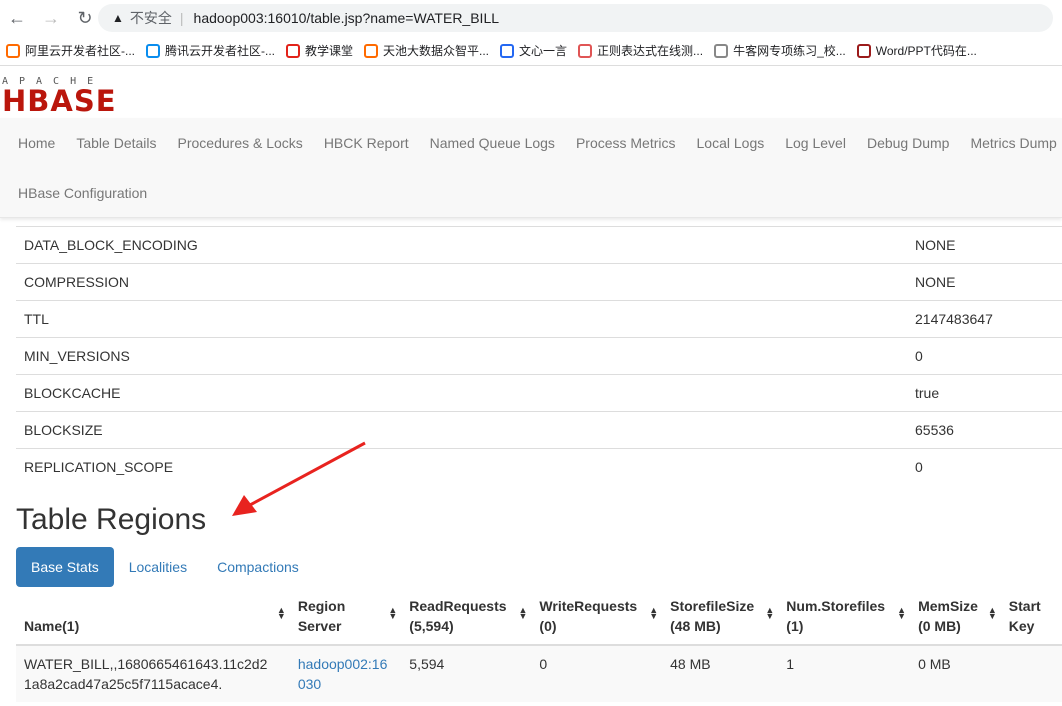 Image resolution: width=1062 pixels, height=706 pixels. I want to click on storefile-size: 48 MB, so click(720, 673).